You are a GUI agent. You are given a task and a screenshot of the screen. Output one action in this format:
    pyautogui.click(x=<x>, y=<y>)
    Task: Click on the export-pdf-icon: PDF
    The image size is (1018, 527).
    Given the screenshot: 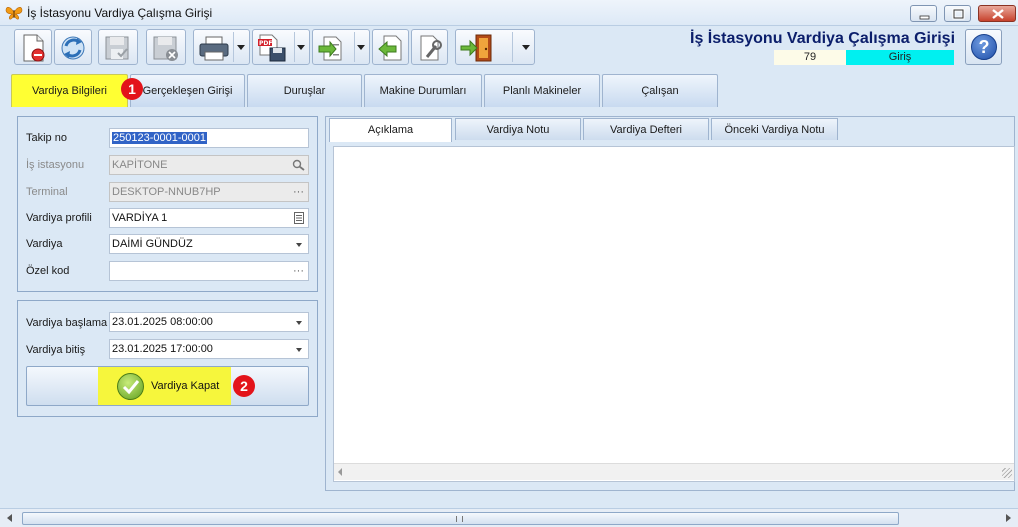 What is the action you would take?
    pyautogui.click(x=272, y=48)
    